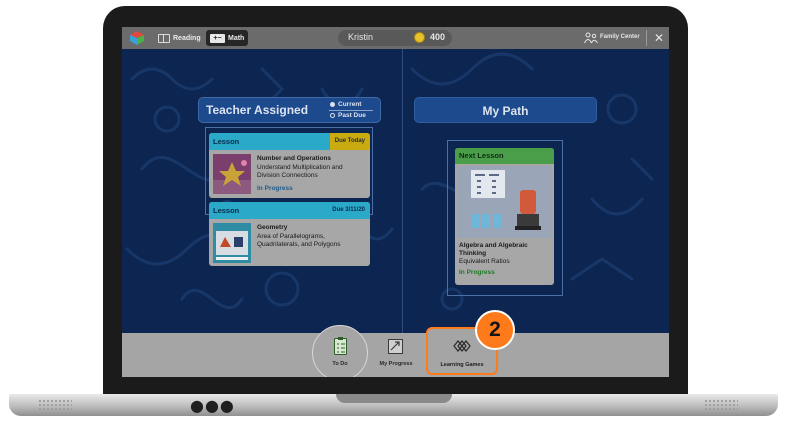 The height and width of the screenshot is (421, 787). I want to click on topbar-divider, so click(646, 38).